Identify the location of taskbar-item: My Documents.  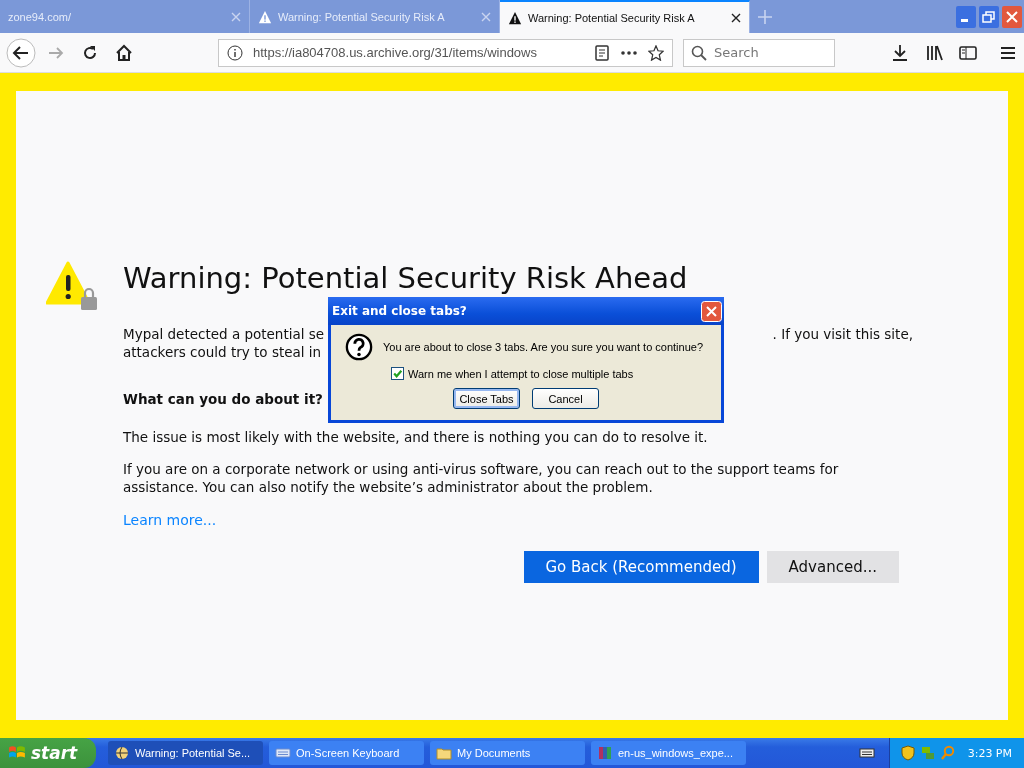
(507, 753).